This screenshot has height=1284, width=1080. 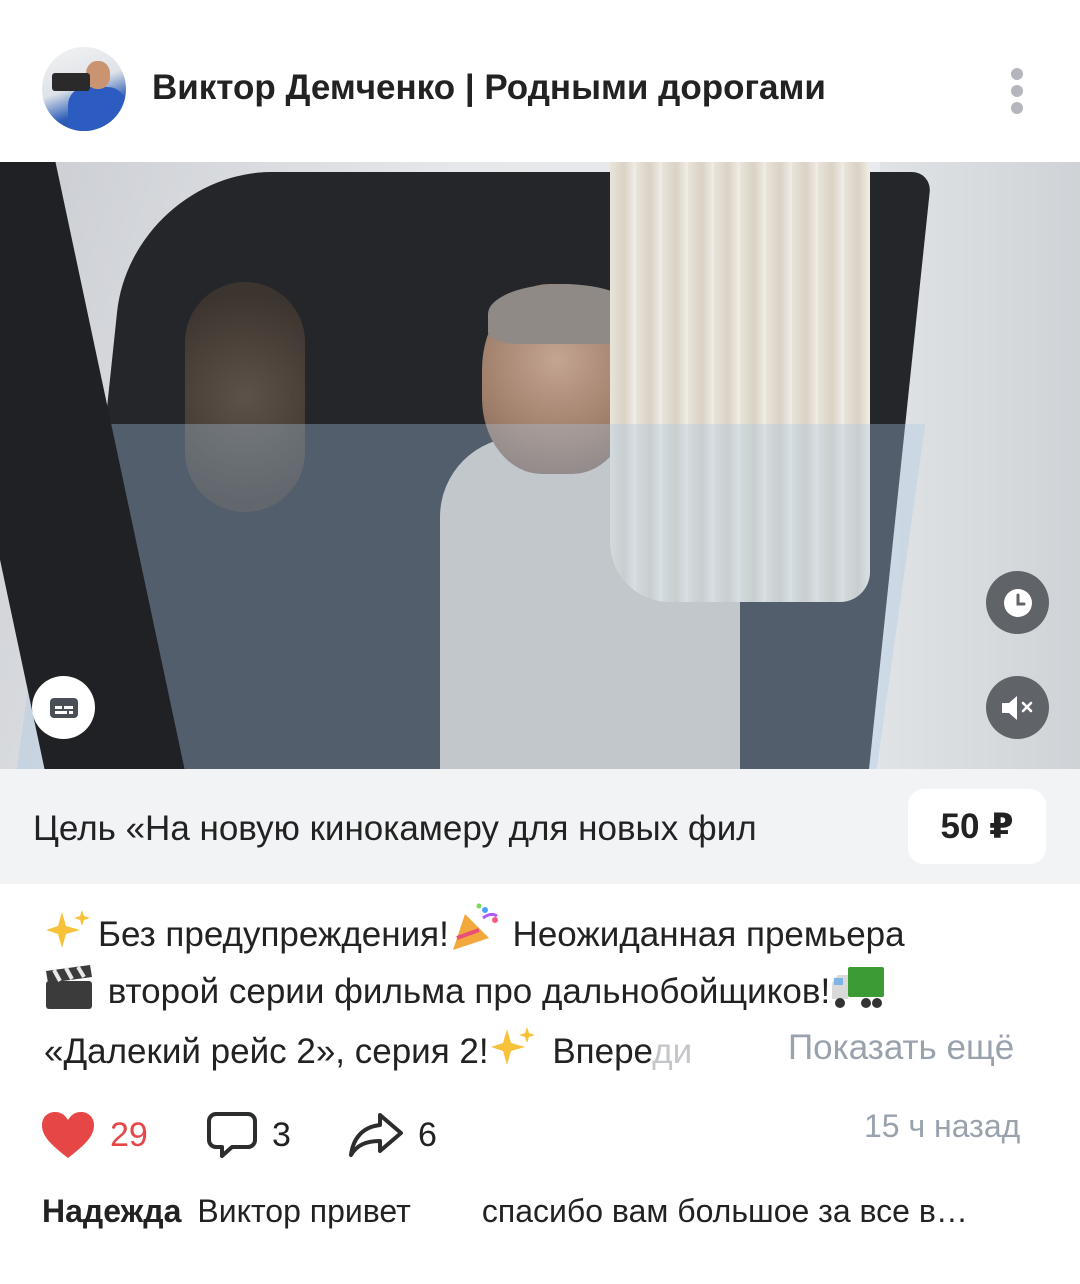 I want to click on like-button: 29, so click(x=94, y=1135).